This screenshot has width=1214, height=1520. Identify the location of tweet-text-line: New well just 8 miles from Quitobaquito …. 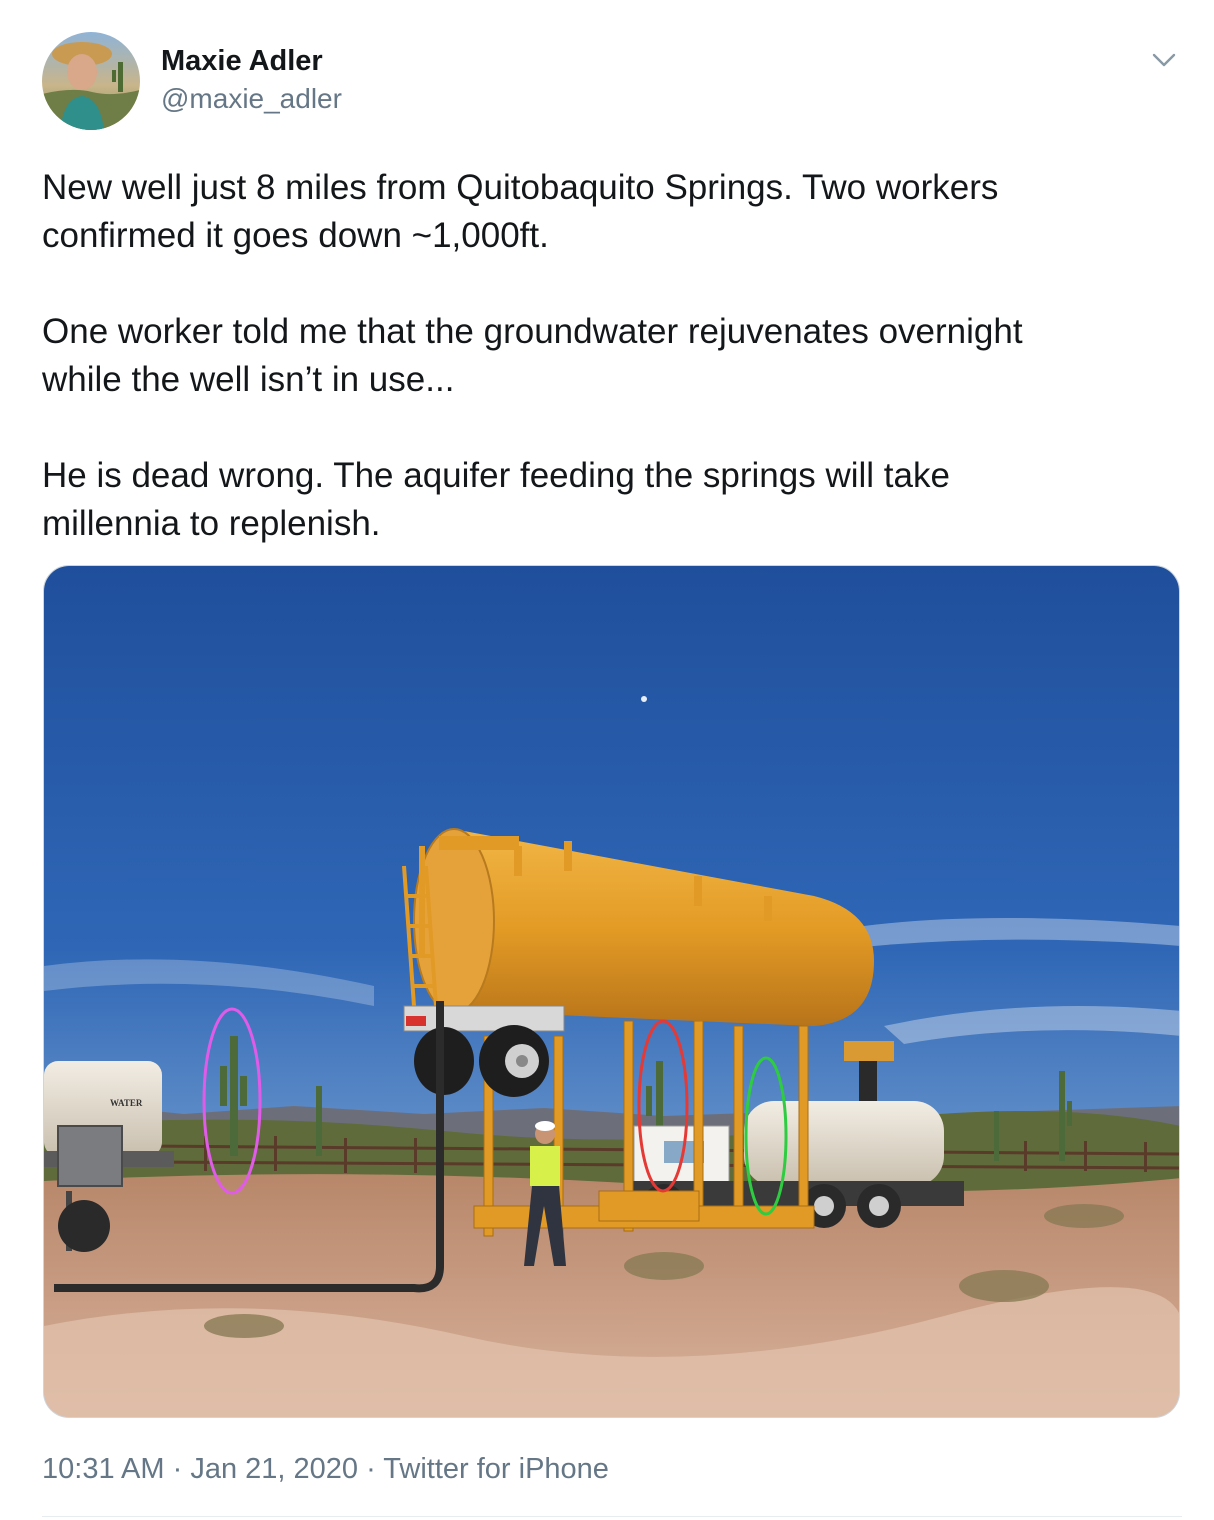
(520, 187).